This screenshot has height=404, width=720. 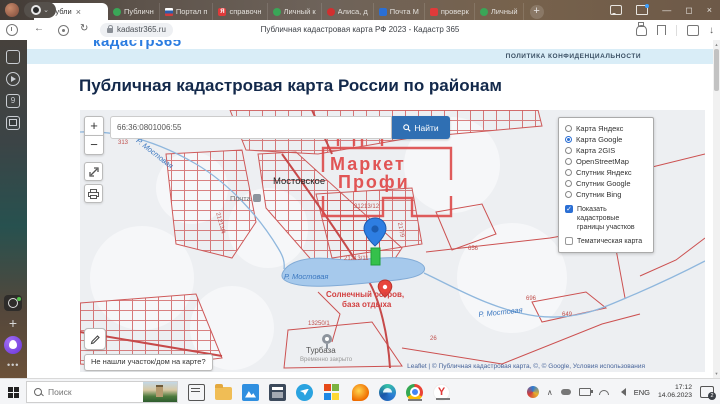 I want to click on search-highlight-image, so click(x=160, y=392).